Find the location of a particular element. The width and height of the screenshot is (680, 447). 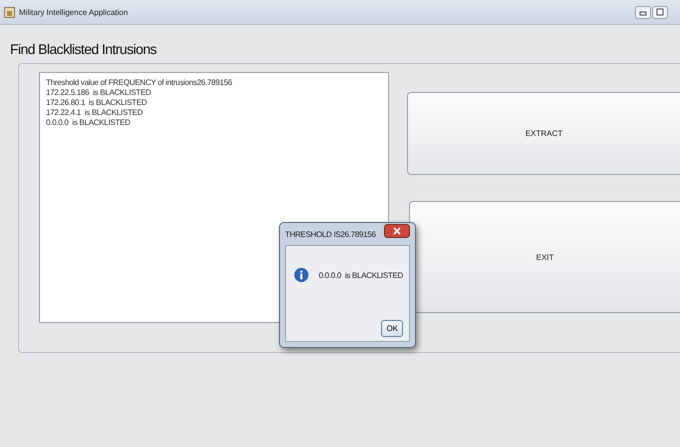

page-heading: Find Blacklisted Intrusions is located at coordinates (84, 49).